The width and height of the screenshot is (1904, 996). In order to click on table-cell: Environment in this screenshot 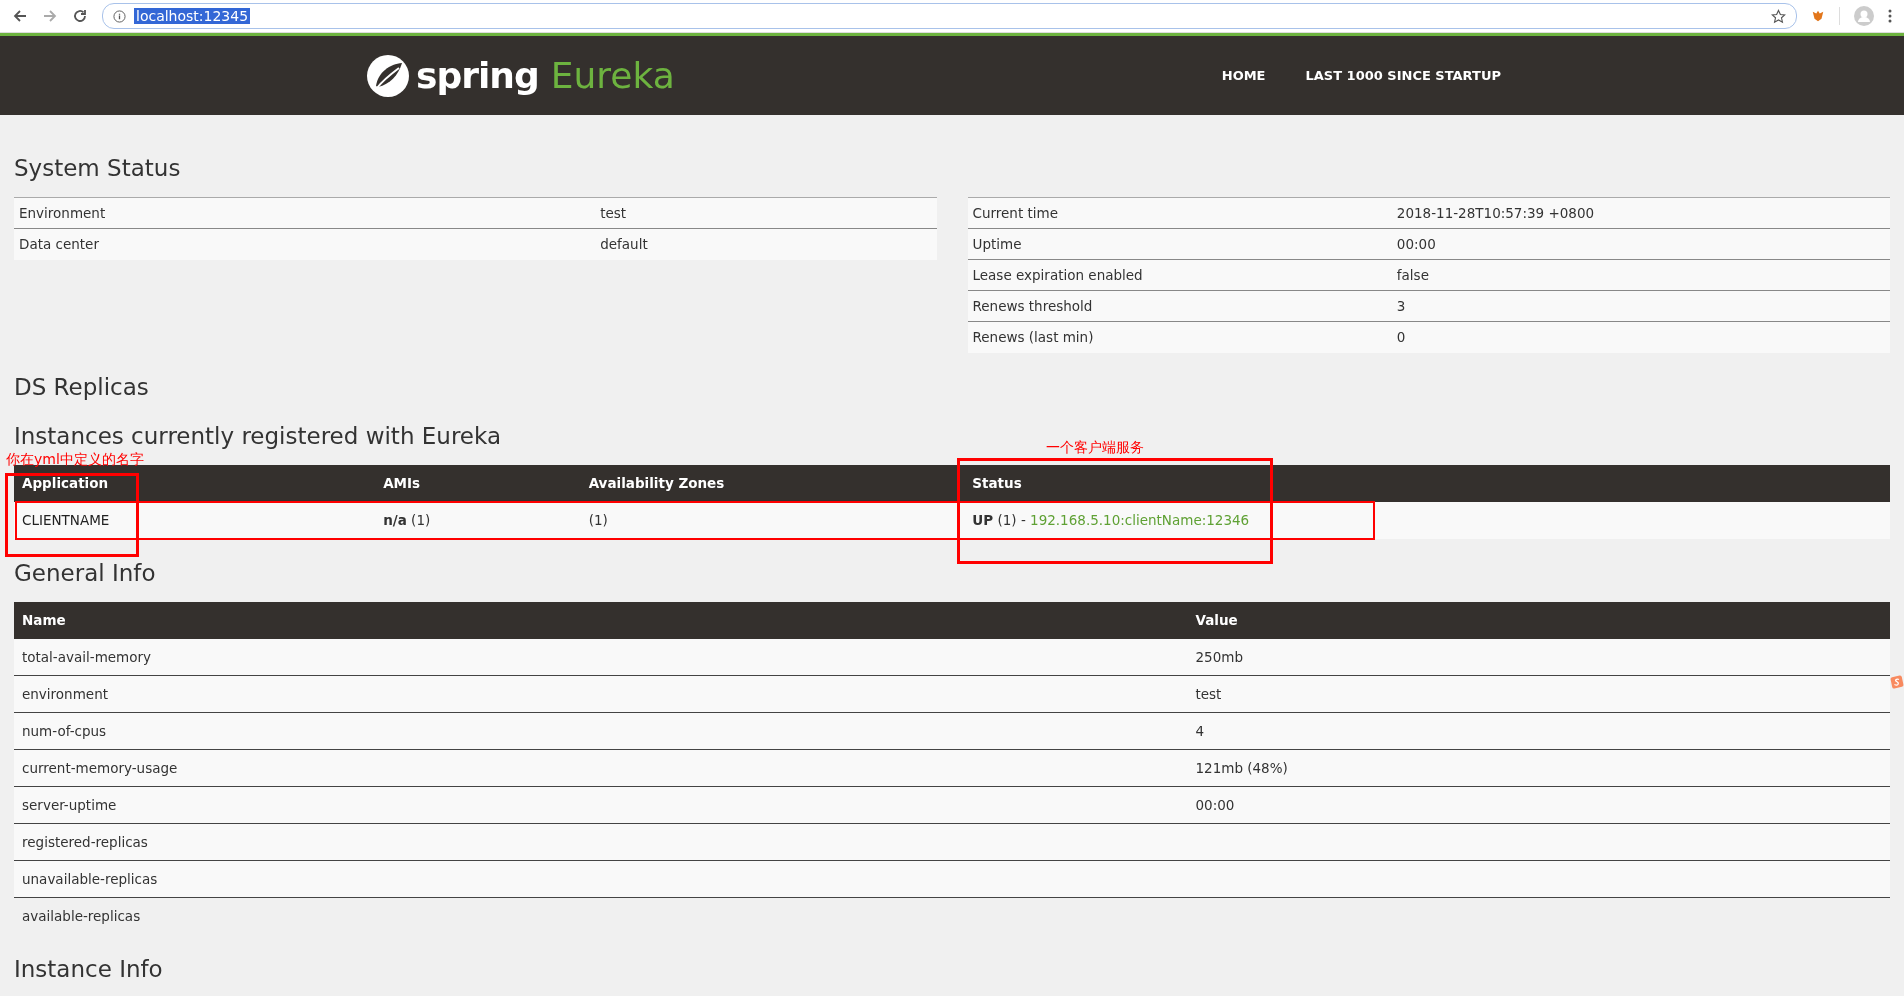, I will do `click(305, 213)`.